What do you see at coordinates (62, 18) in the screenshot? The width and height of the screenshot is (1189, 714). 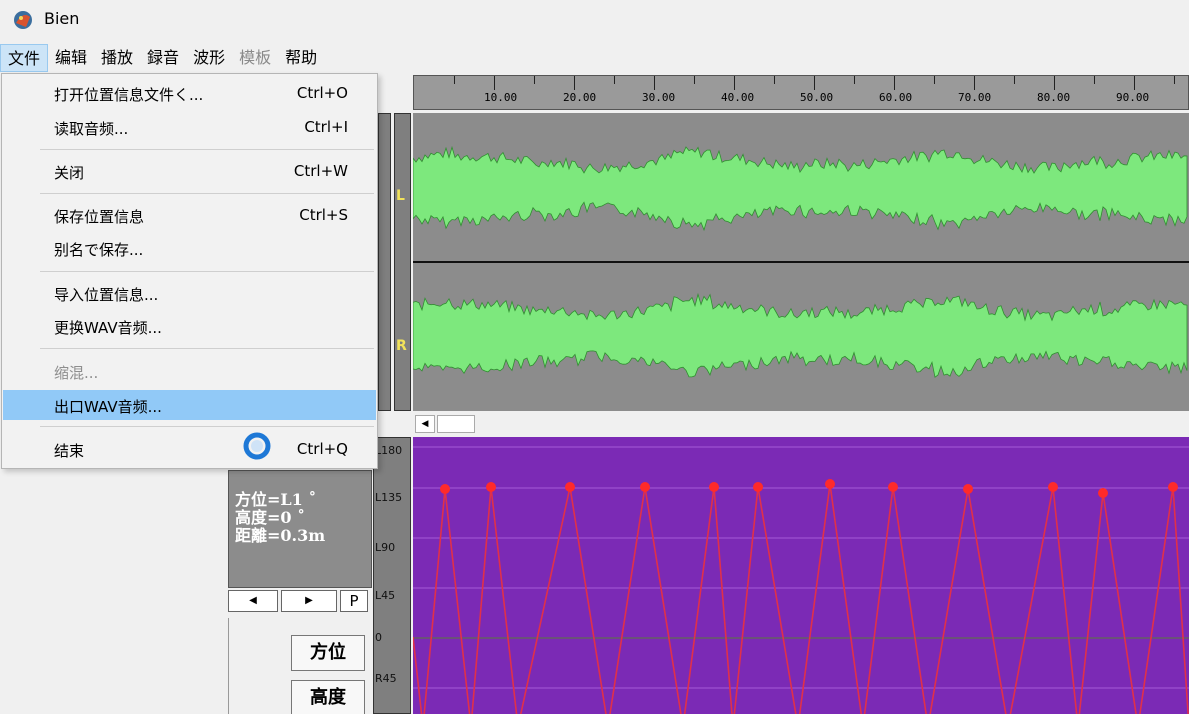 I see `window-title: Bien` at bounding box center [62, 18].